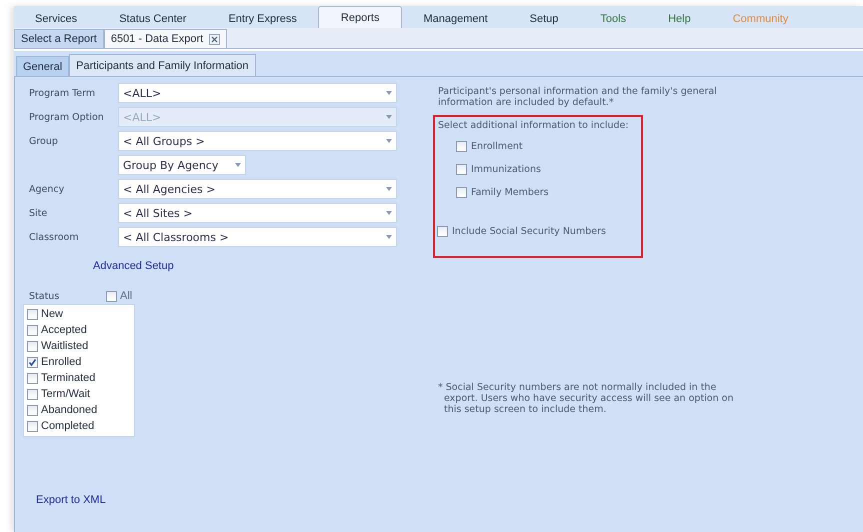  What do you see at coordinates (133, 266) in the screenshot?
I see `advanced-setup-link: Advanced Setup` at bounding box center [133, 266].